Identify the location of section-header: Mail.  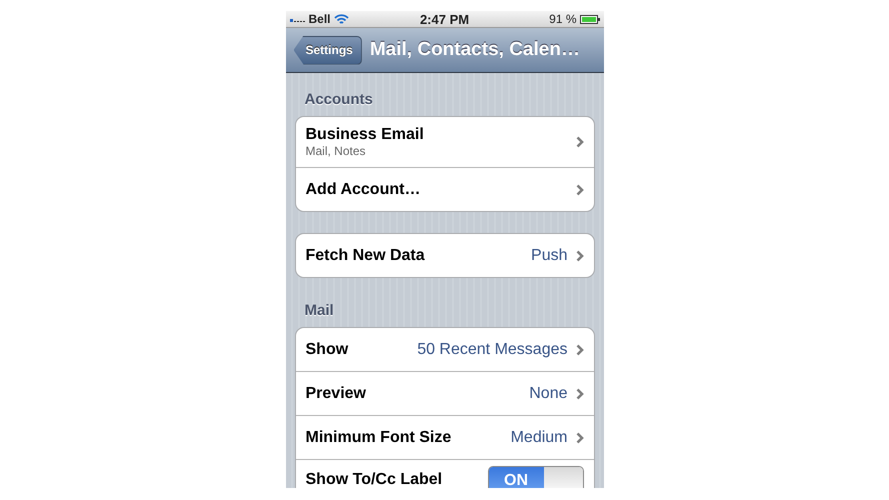
(319, 311).